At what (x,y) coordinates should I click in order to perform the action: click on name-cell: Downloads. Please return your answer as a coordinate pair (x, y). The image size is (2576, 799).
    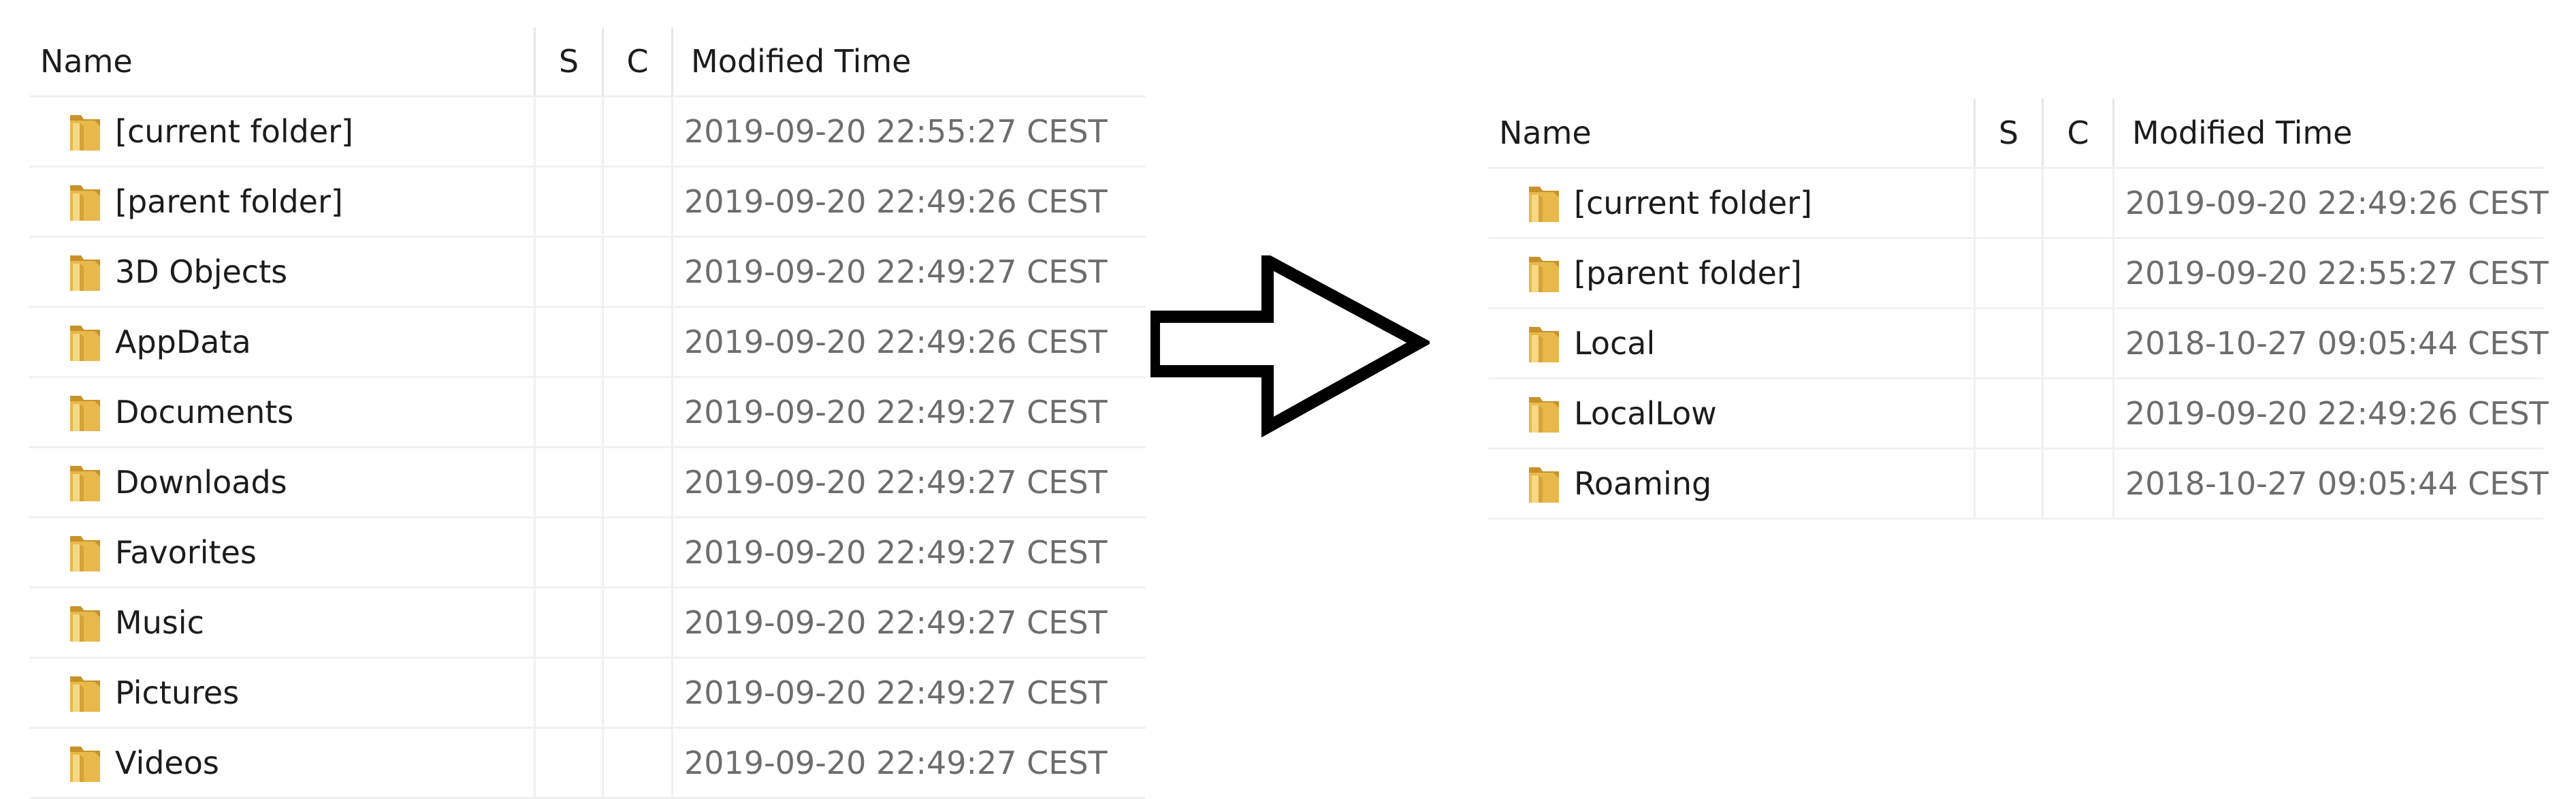
    Looking at the image, I should click on (283, 482).